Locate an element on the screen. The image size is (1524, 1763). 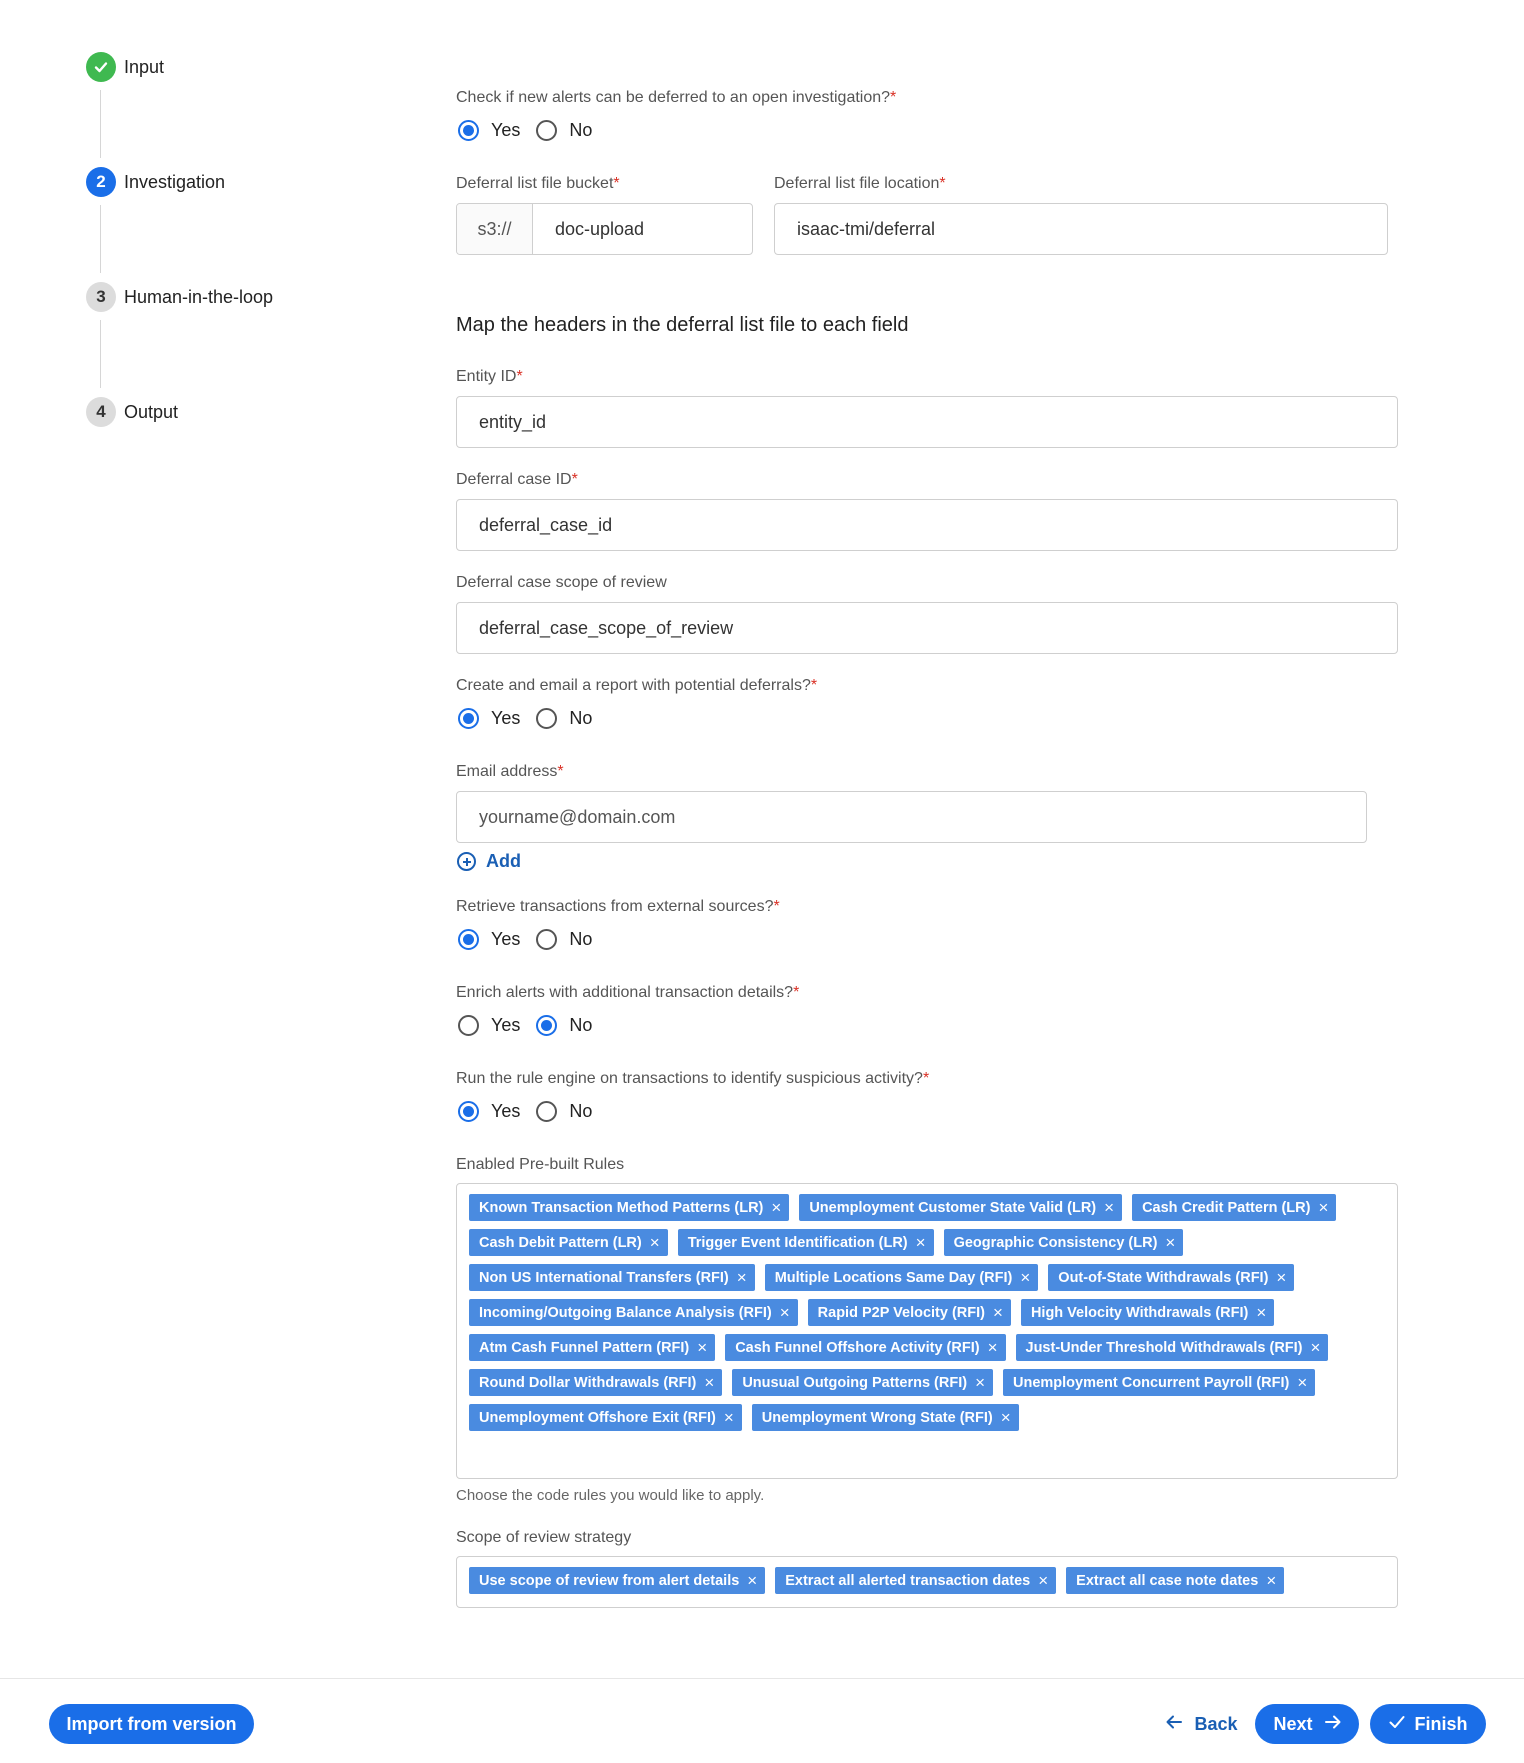
rule-tag: Multiple Locations Same Day (RFI) × is located at coordinates (901, 1277).